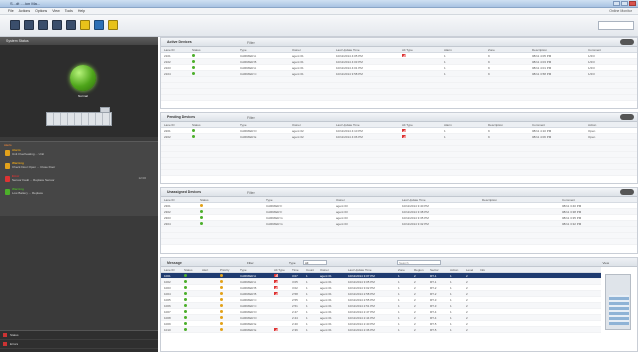  I want to click on table-cell: 2303, so click(167, 217).